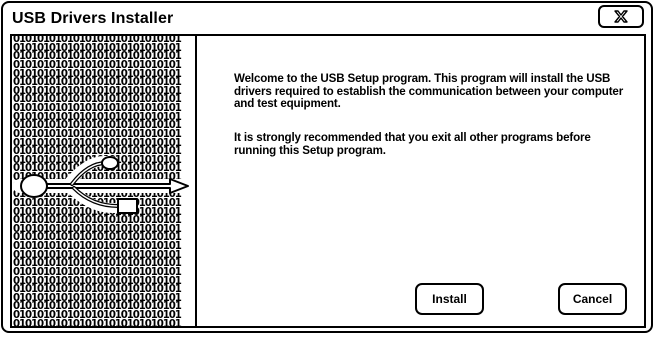 This screenshot has width=657, height=337. I want to click on close-button, so click(621, 16).